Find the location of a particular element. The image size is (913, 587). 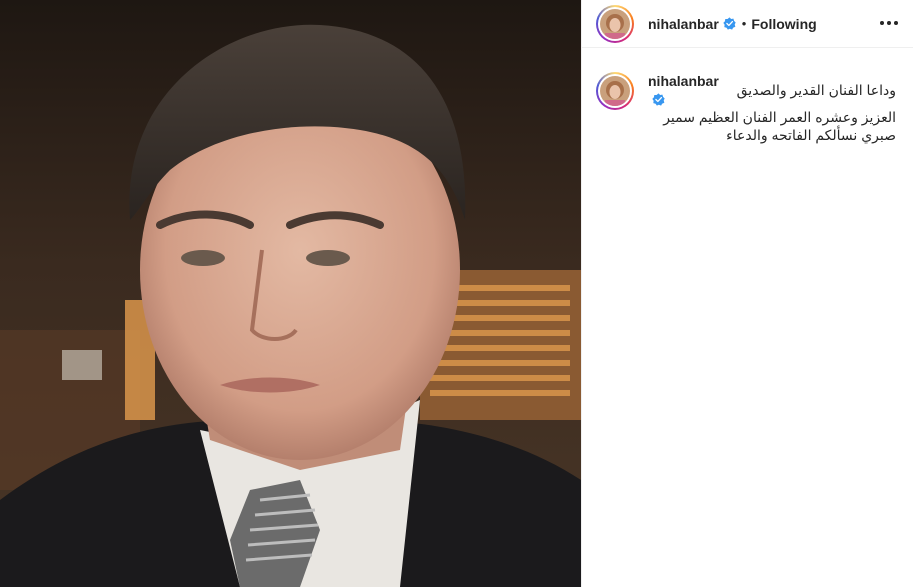

caption-text-line-3: صبري نسألكم الفاتحه والدعاء is located at coordinates (811, 135).